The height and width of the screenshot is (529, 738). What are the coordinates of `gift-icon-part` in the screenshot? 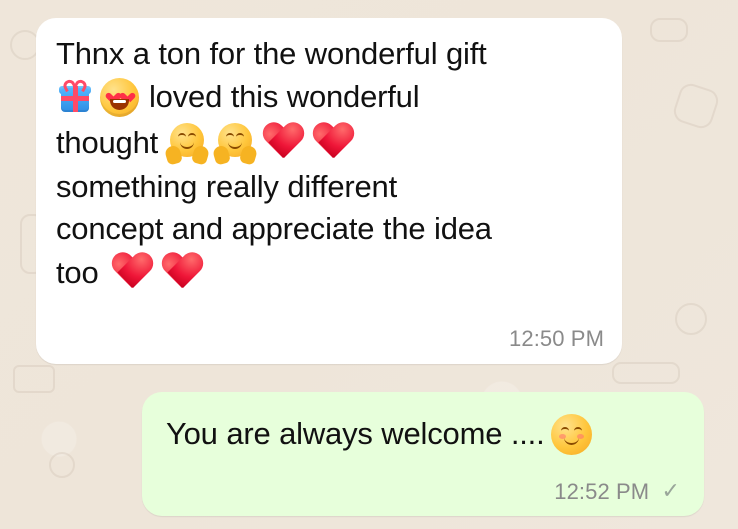 It's located at (75, 98).